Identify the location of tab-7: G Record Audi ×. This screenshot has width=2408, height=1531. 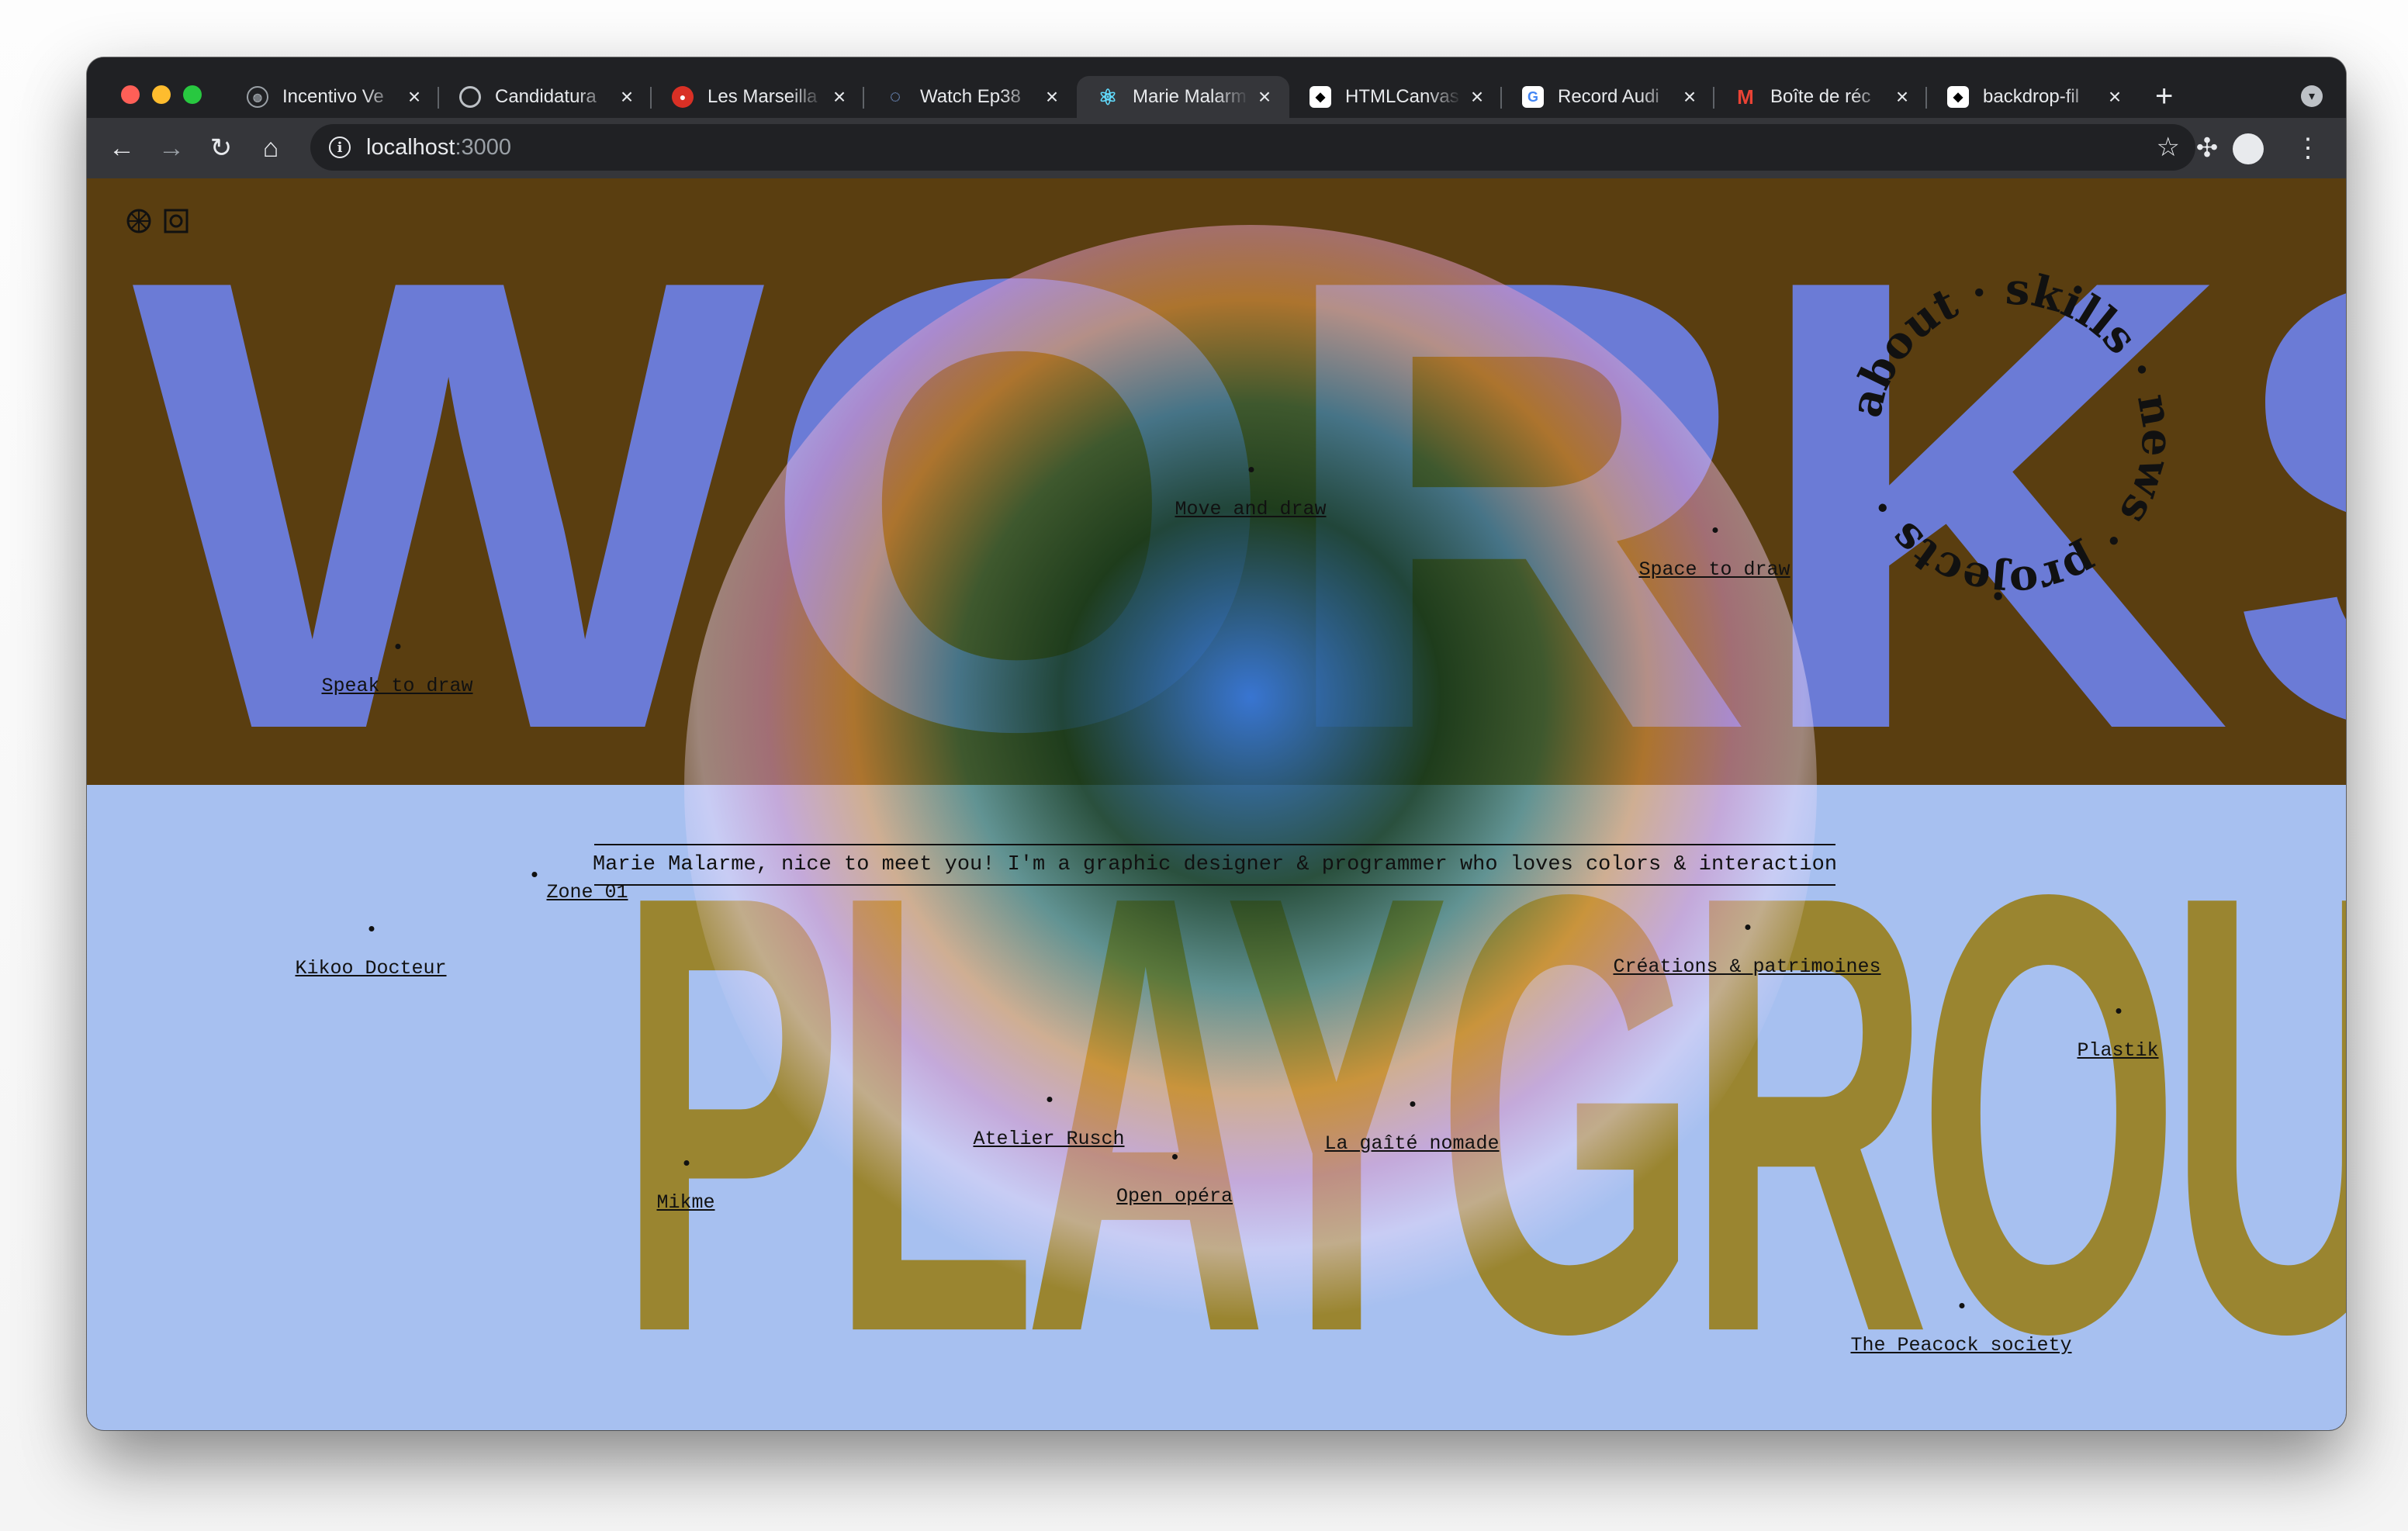
(1608, 97).